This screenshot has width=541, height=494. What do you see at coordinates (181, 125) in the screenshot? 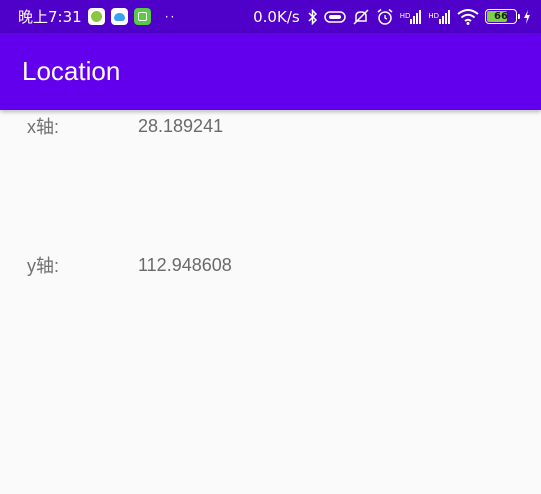
I see `x-axis-value: 28.189241` at bounding box center [181, 125].